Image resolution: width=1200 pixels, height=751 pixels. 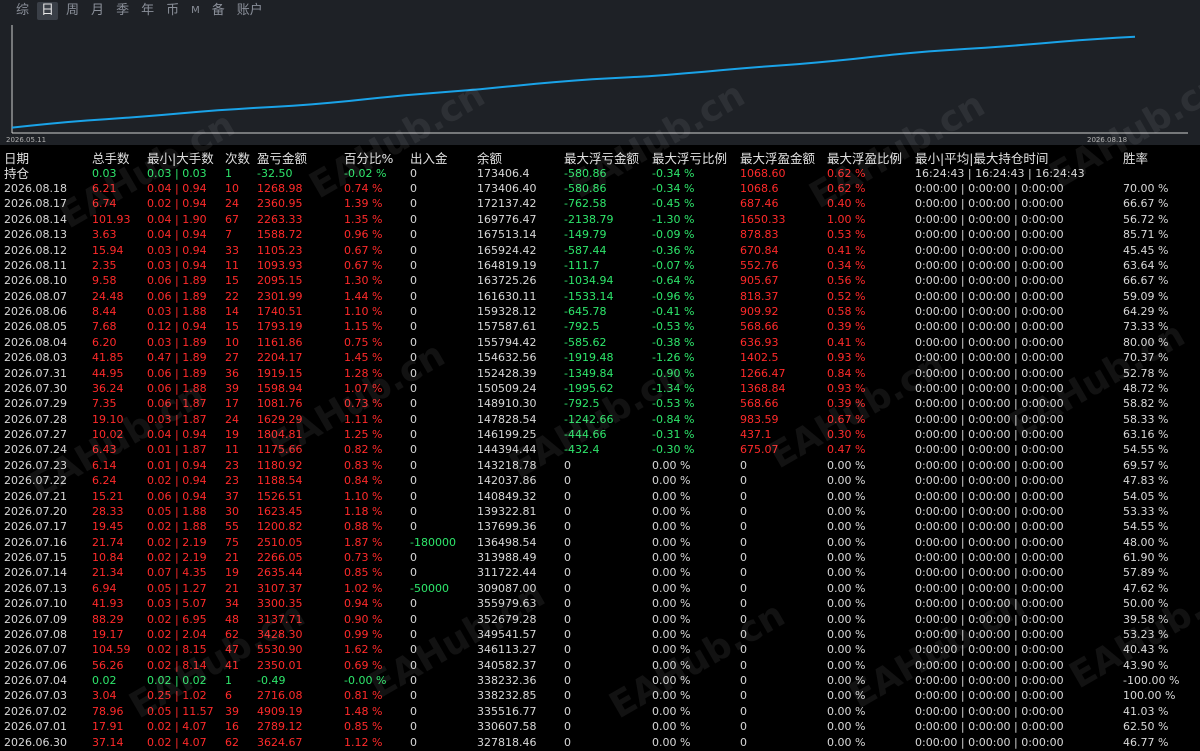 I want to click on col-percent: 百分比%, so click(x=369, y=158).